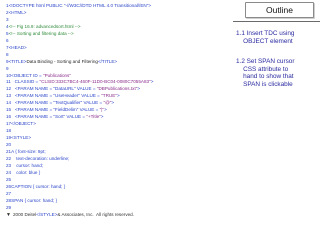 This screenshot has height=240, width=320. What do you see at coordinates (38, 186) in the screenshot?
I see `code-token: CAPTION { cursor: hand; }` at bounding box center [38, 186].